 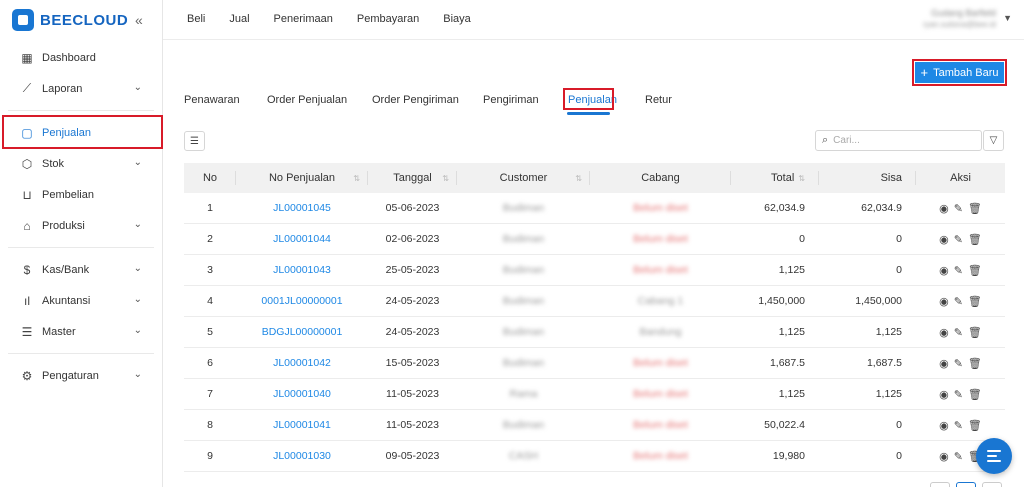 What do you see at coordinates (867, 178) in the screenshot?
I see `column-header-sisa: Sisa` at bounding box center [867, 178].